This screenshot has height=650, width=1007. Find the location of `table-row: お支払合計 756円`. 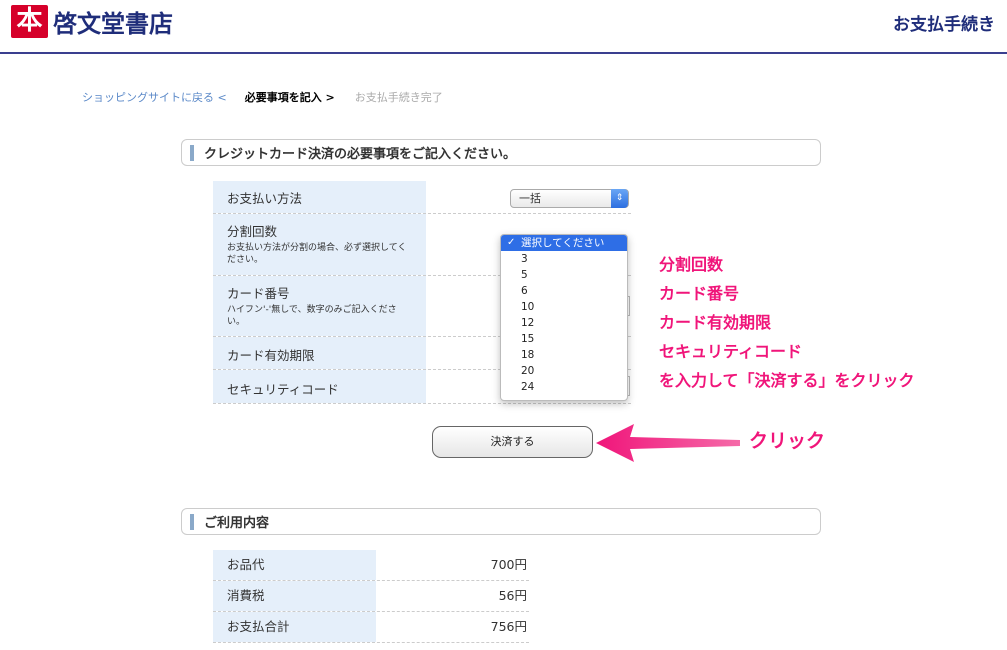

table-row: お支払合計 756円 is located at coordinates (371, 627).